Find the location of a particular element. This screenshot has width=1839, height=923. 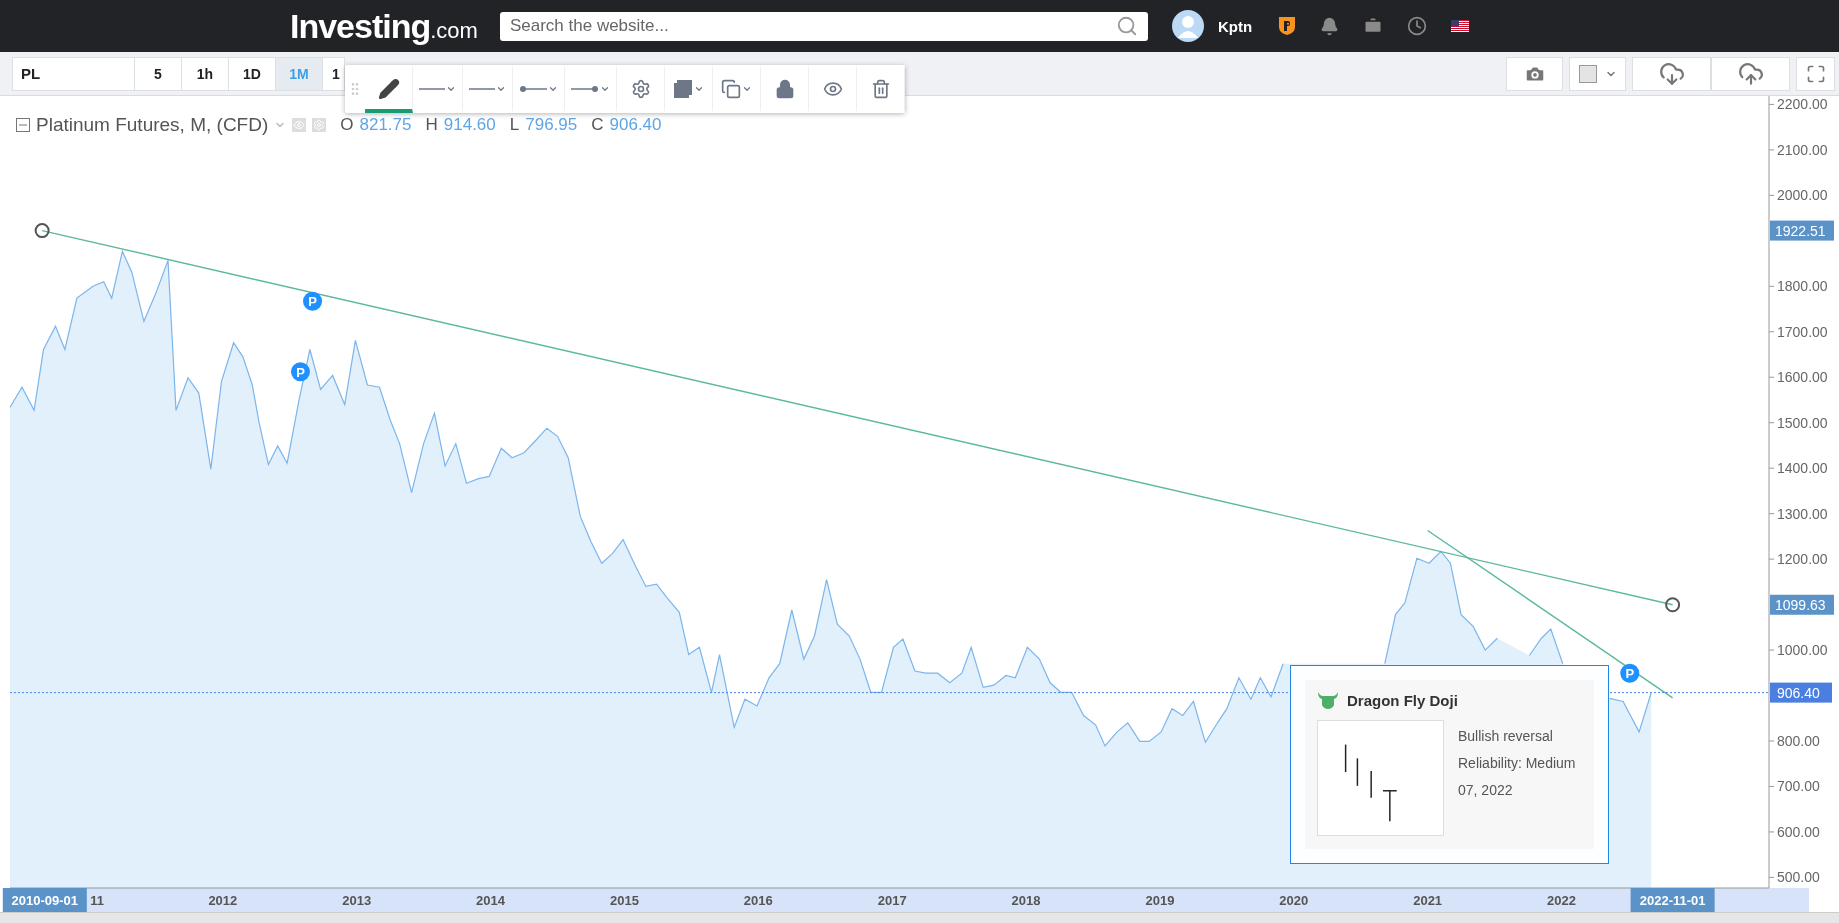

x-axis-label: 2016 is located at coordinates (758, 900).